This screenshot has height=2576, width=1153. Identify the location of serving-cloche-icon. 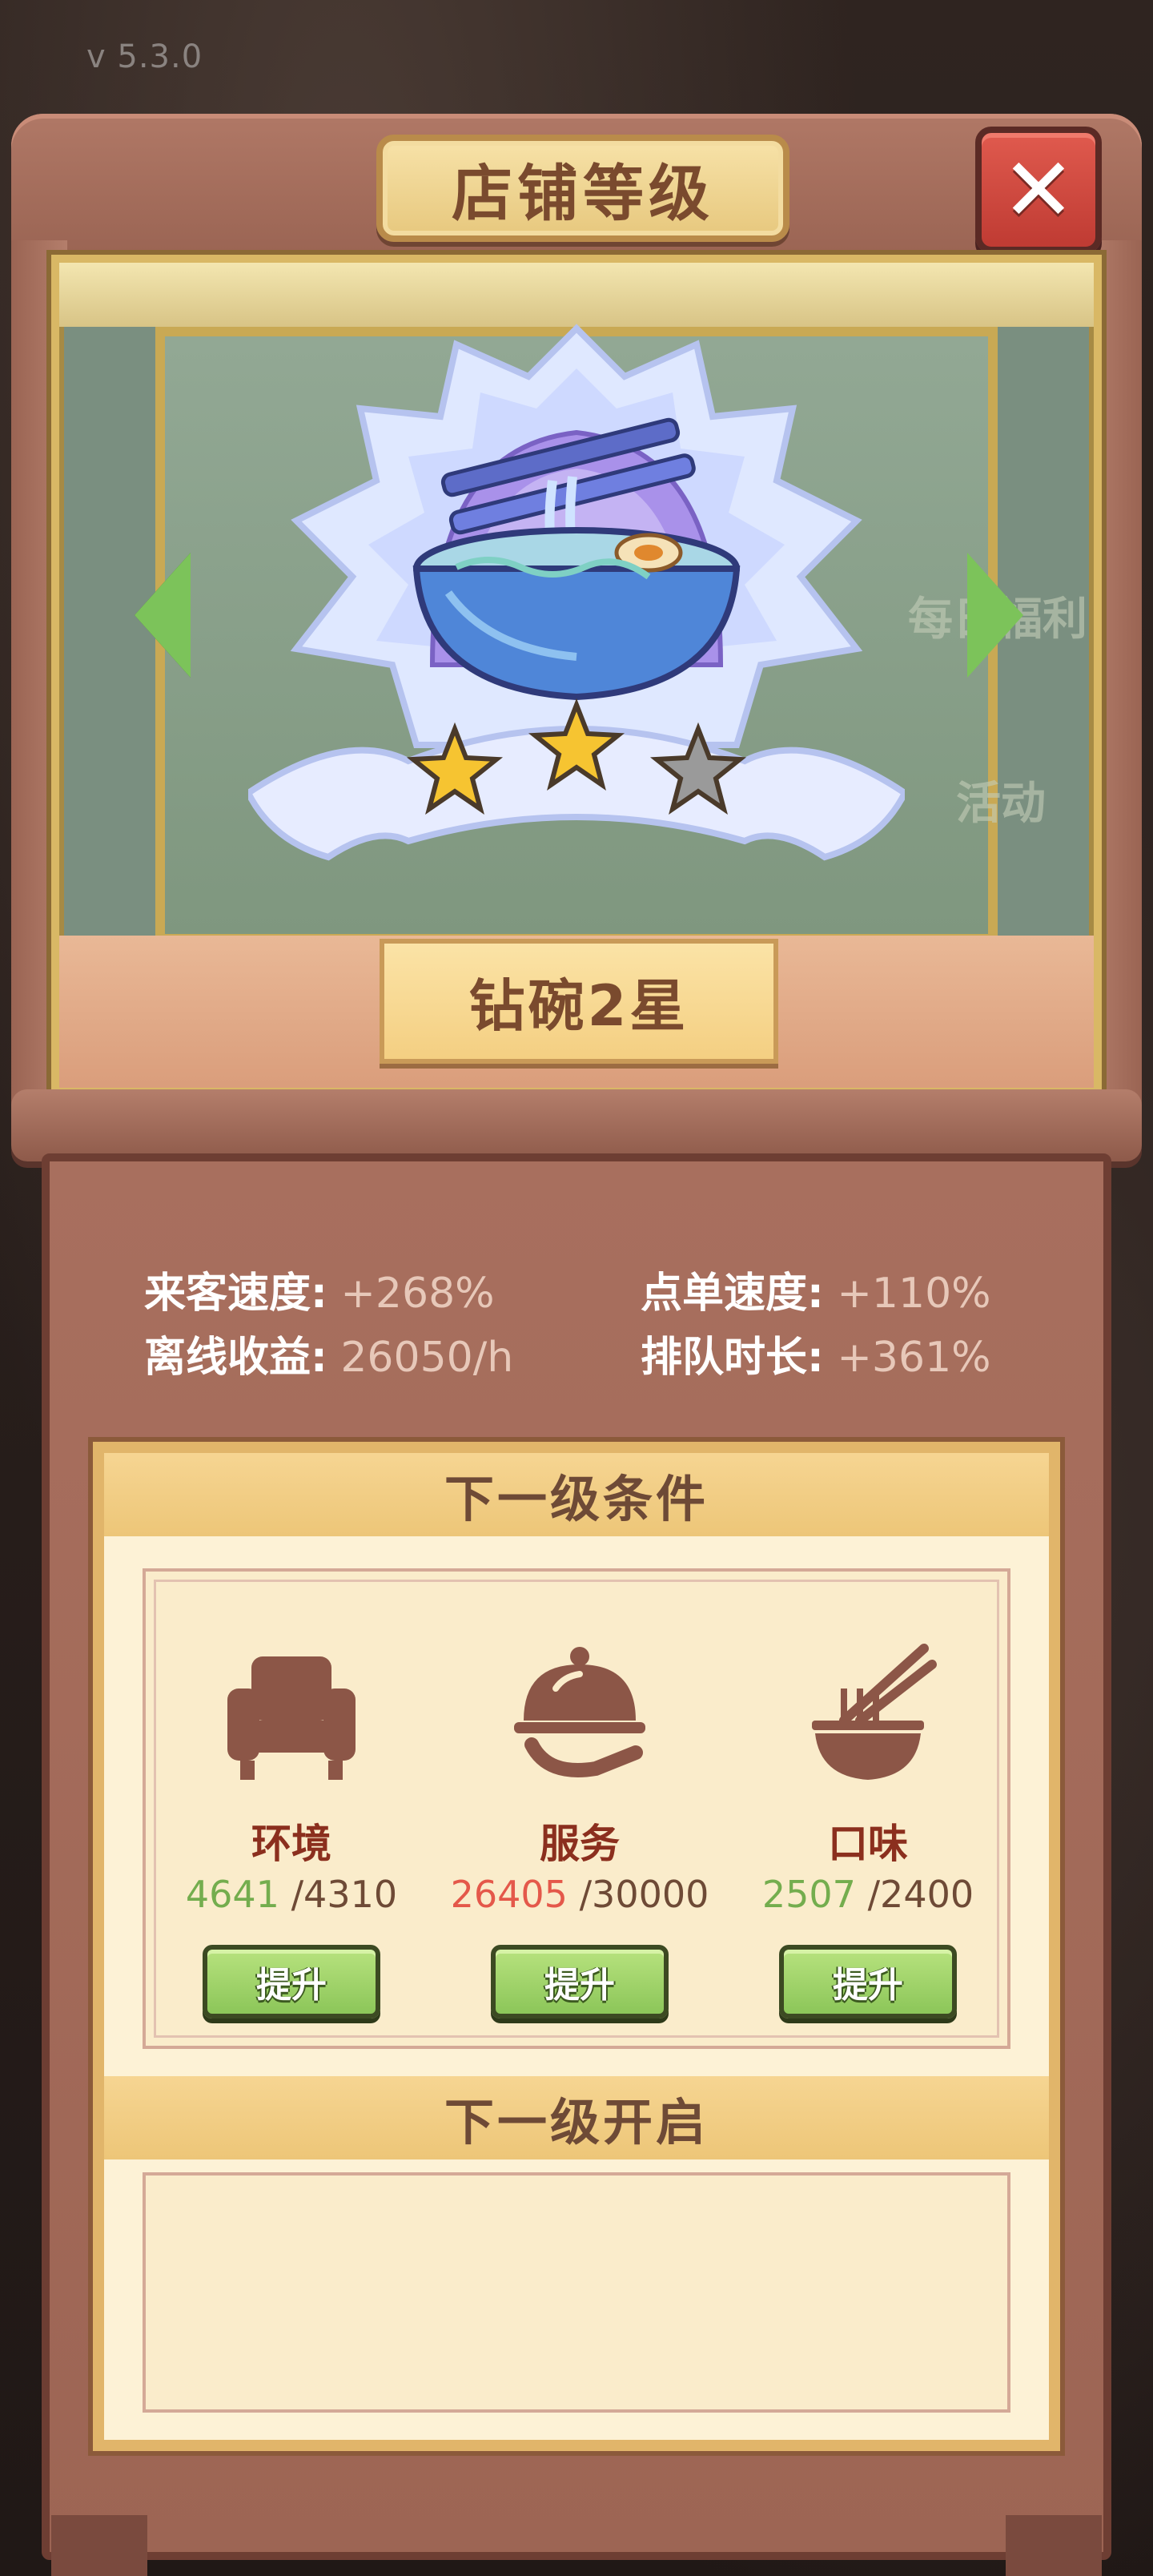
(580, 1712).